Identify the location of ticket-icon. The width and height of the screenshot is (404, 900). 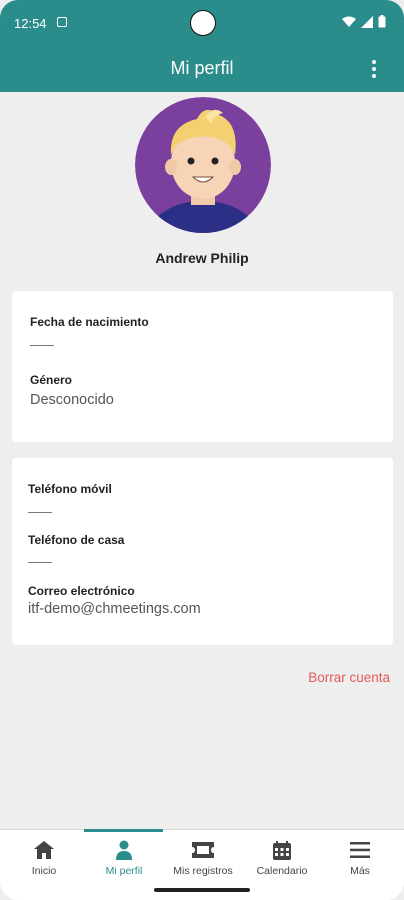
(203, 850).